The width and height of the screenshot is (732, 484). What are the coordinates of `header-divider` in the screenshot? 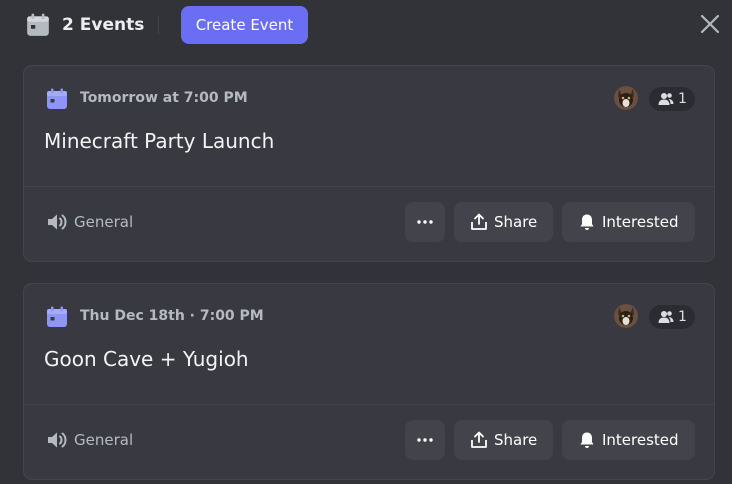 It's located at (158, 25).